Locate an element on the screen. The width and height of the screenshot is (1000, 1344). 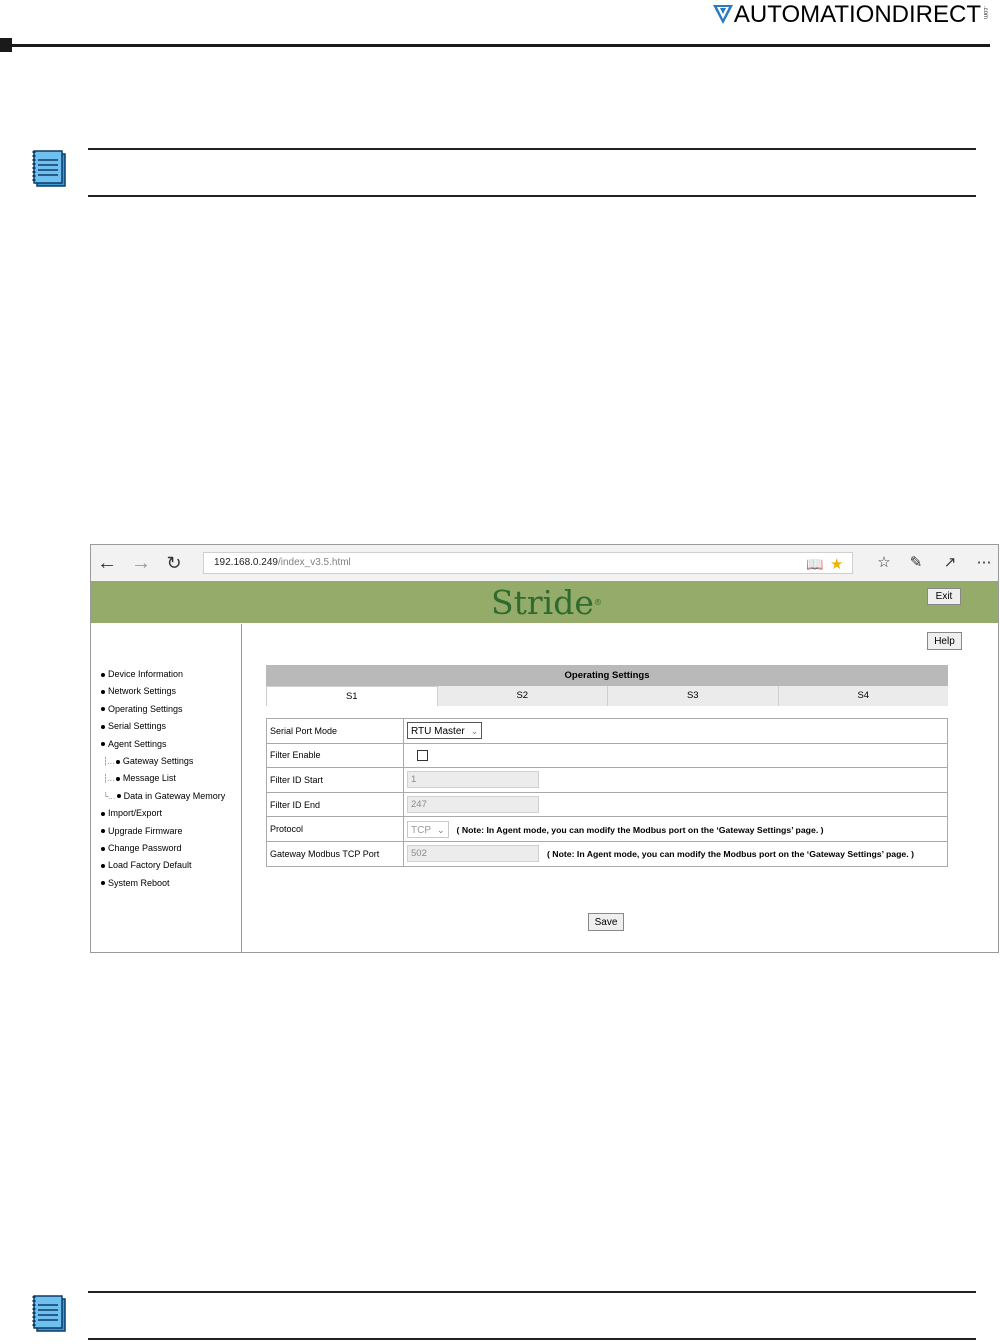
filter-id-end-input: 247 is located at coordinates (473, 805).